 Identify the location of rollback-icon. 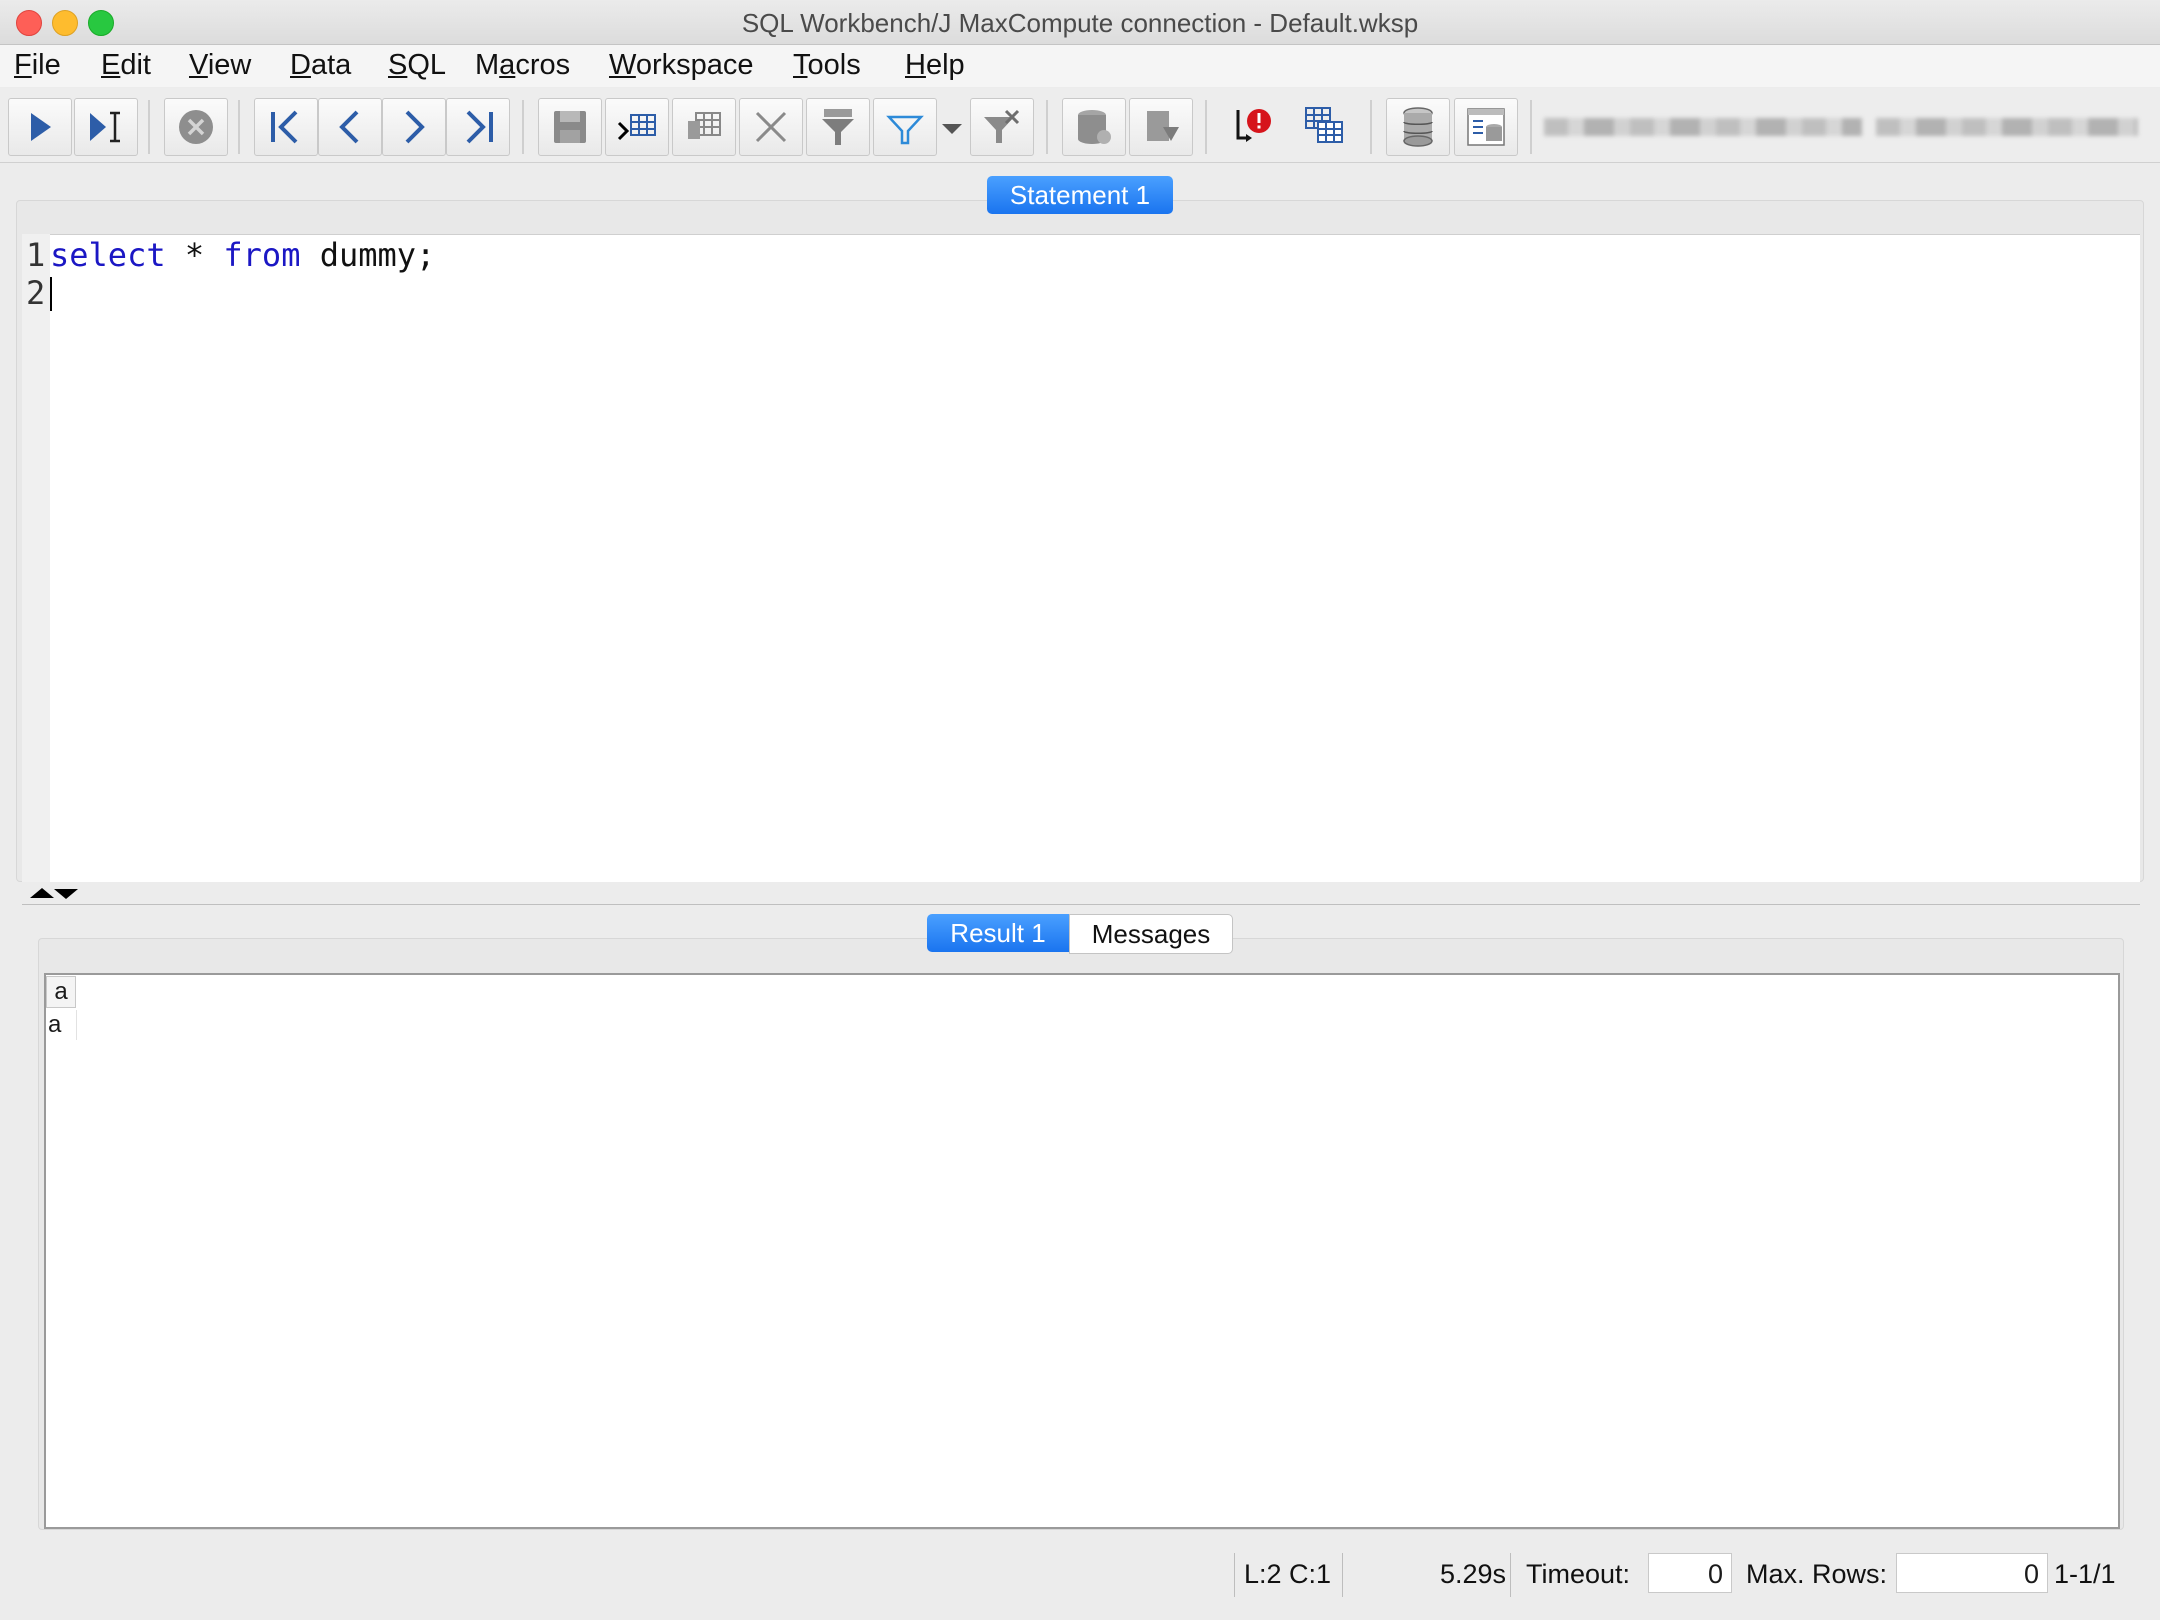
(1163, 126).